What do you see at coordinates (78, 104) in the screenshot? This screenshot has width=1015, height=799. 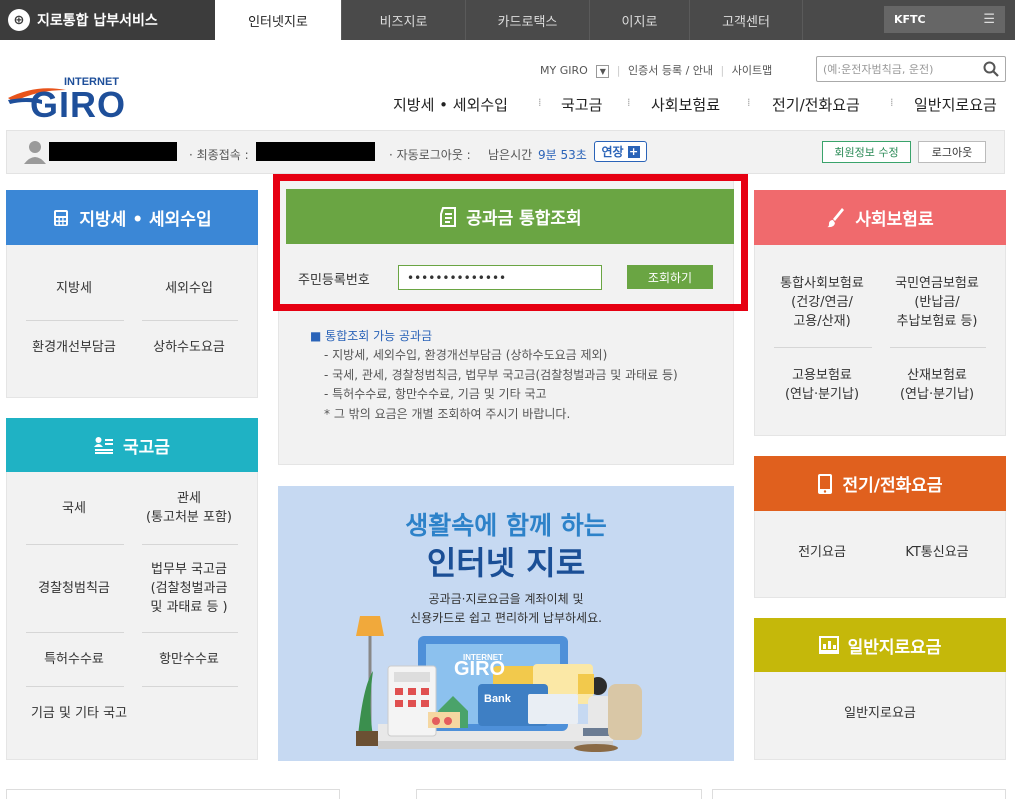 I see `logo-giro-text: GIRO` at bounding box center [78, 104].